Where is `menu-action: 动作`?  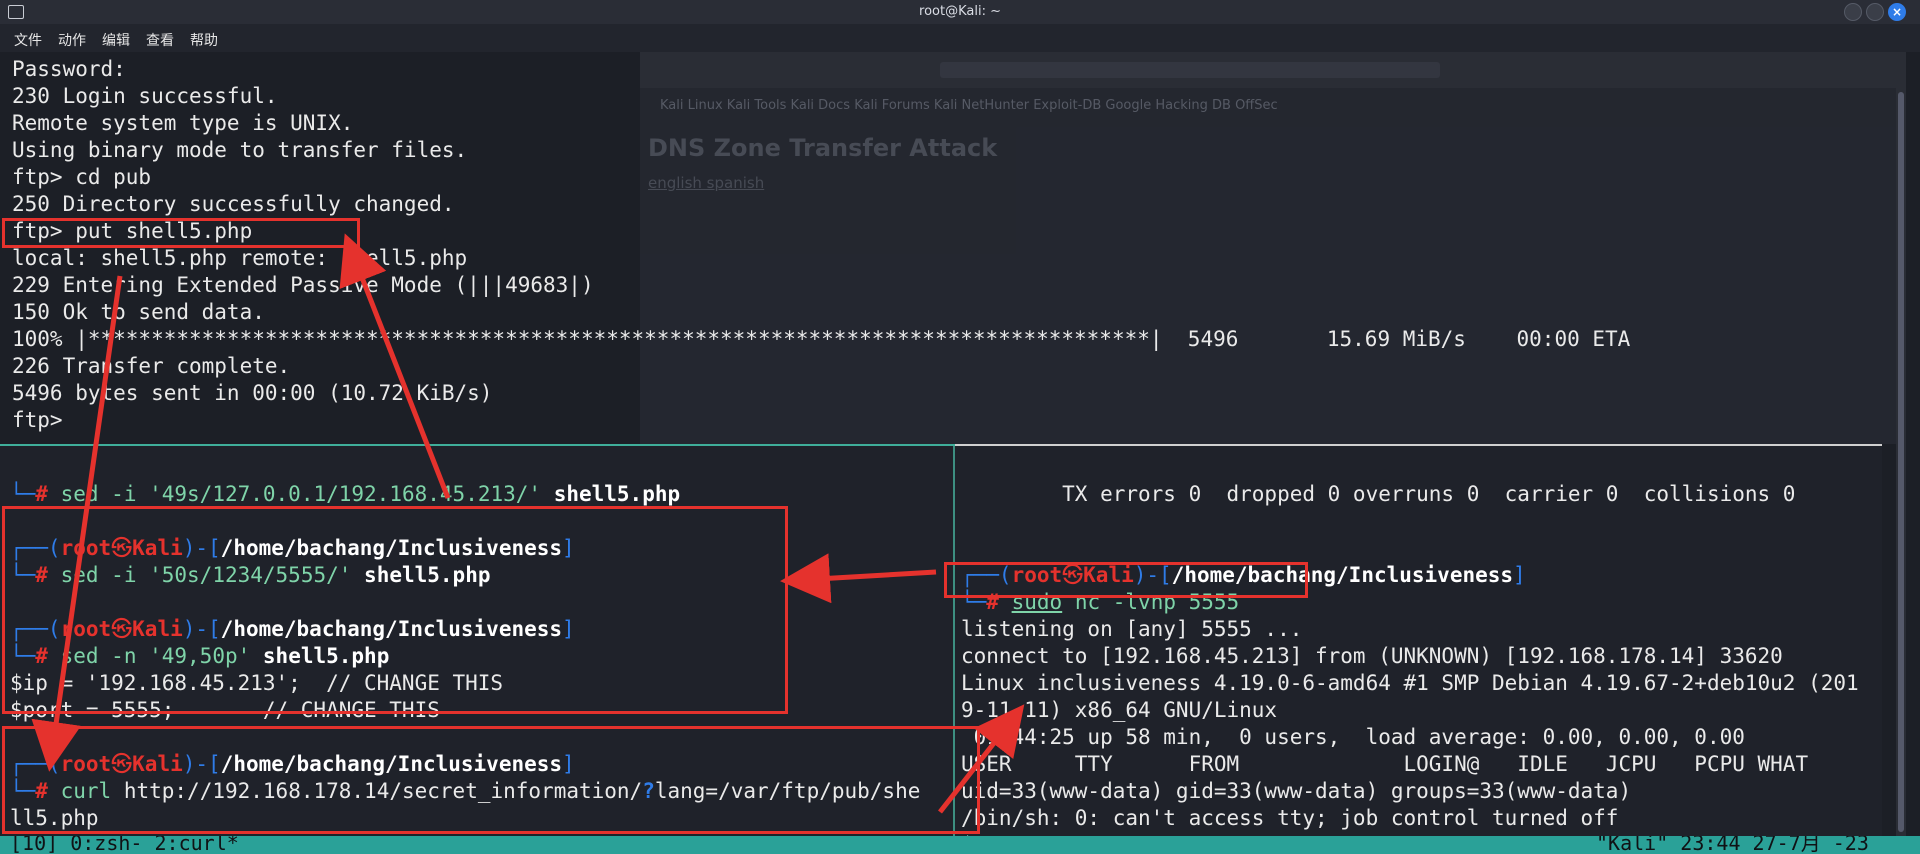 menu-action: 动作 is located at coordinates (72, 40).